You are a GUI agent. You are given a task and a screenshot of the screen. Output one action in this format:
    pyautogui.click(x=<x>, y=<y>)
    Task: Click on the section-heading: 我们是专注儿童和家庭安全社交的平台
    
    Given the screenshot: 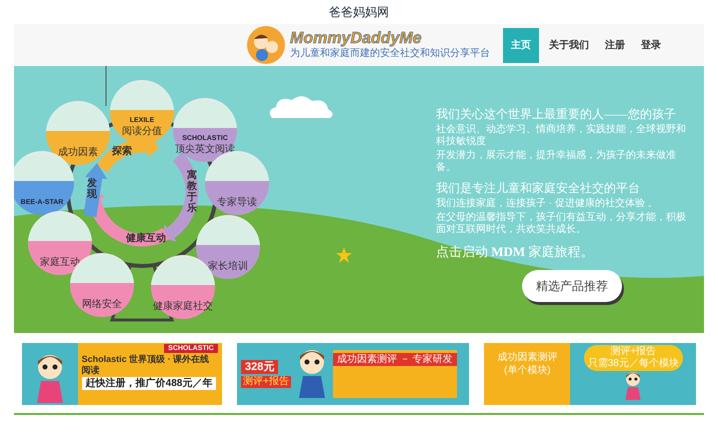 What is the action you would take?
    pyautogui.click(x=538, y=188)
    